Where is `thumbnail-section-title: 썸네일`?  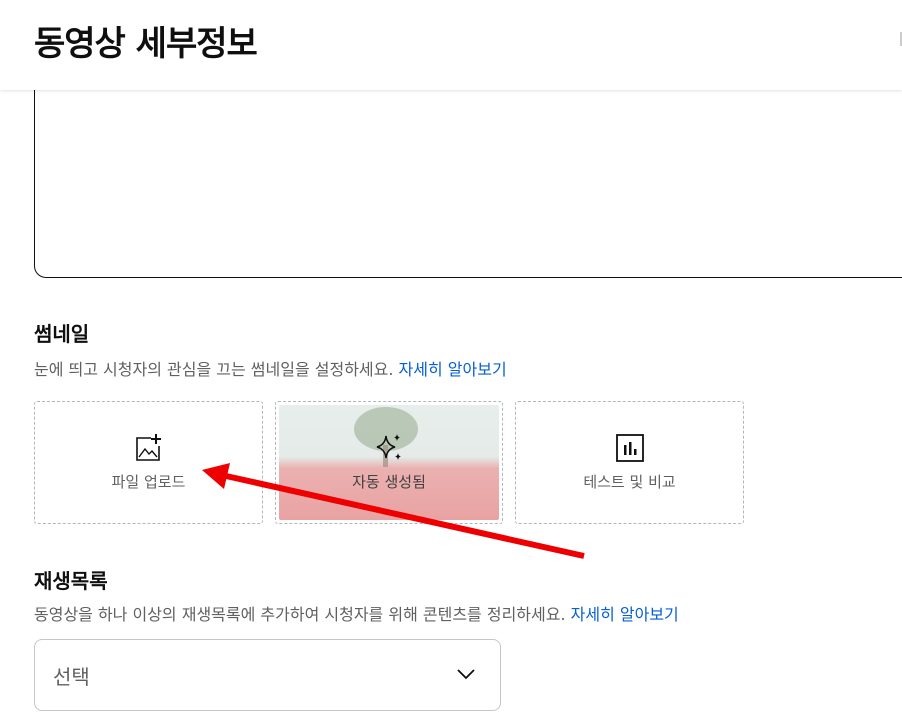
thumbnail-section-title: 썸네일 is located at coordinates (62, 334).